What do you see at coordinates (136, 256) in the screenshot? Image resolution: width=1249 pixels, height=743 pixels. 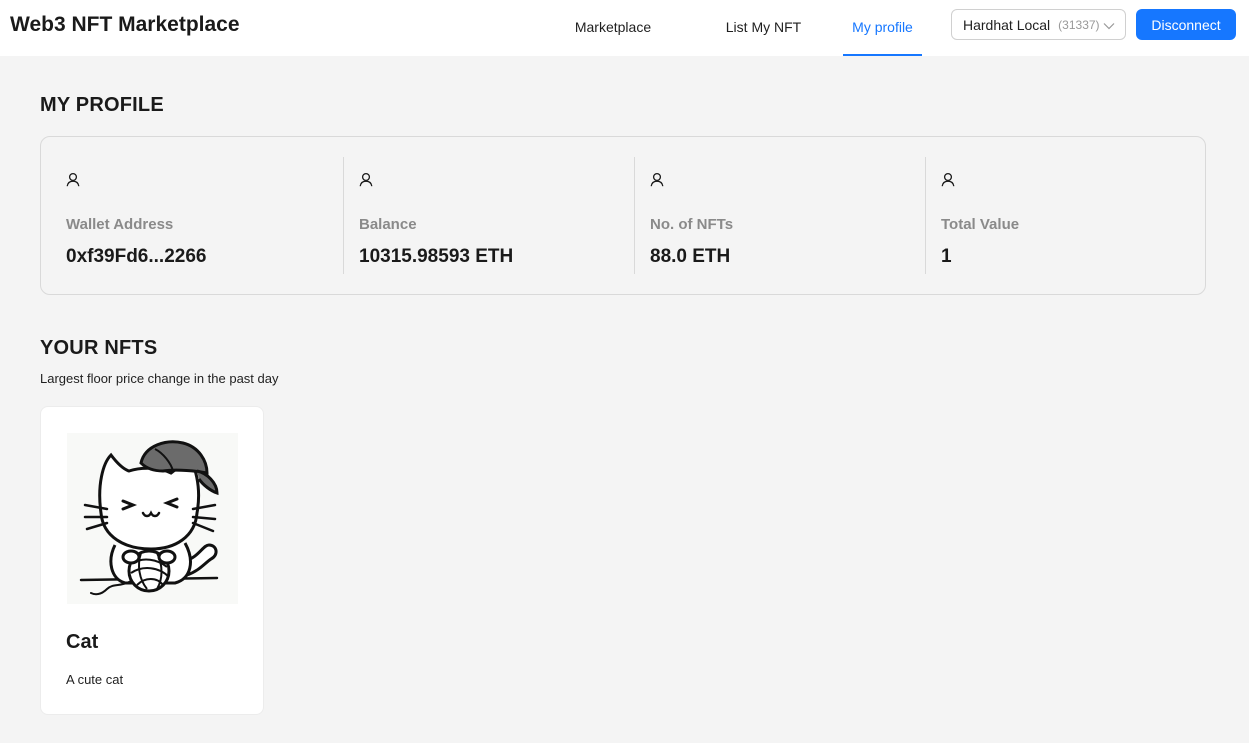 I see `stat-value: 0xf39Fd6...2266` at bounding box center [136, 256].